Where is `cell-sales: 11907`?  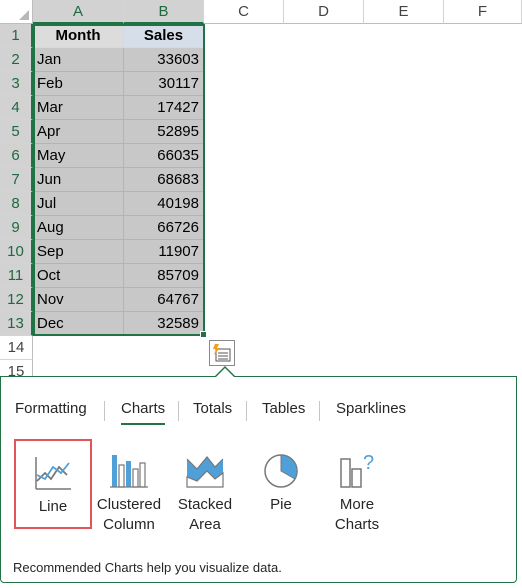 cell-sales: 11907 is located at coordinates (164, 252).